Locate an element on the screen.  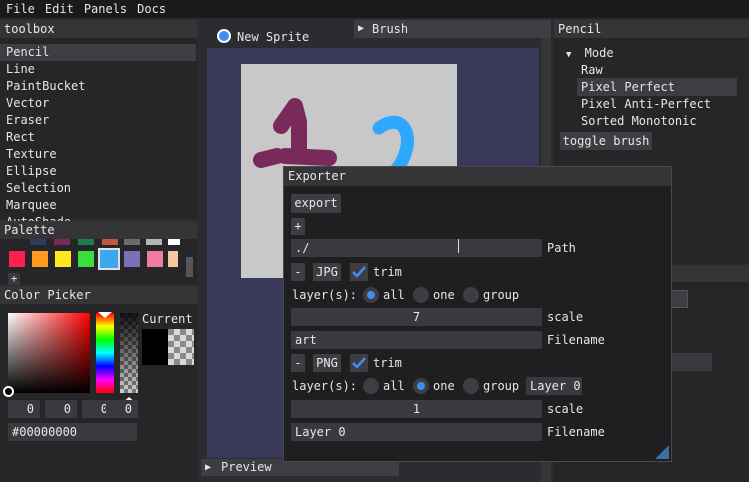
palette-panel: Palette + is located at coordinates (98, 253).